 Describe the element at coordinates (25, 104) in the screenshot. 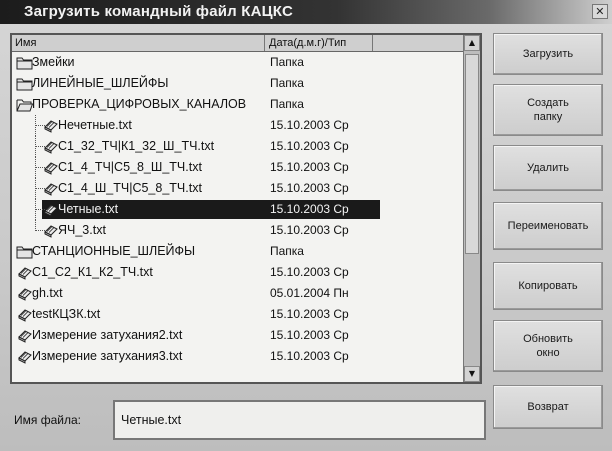

I see `folder-open-icon` at that location.